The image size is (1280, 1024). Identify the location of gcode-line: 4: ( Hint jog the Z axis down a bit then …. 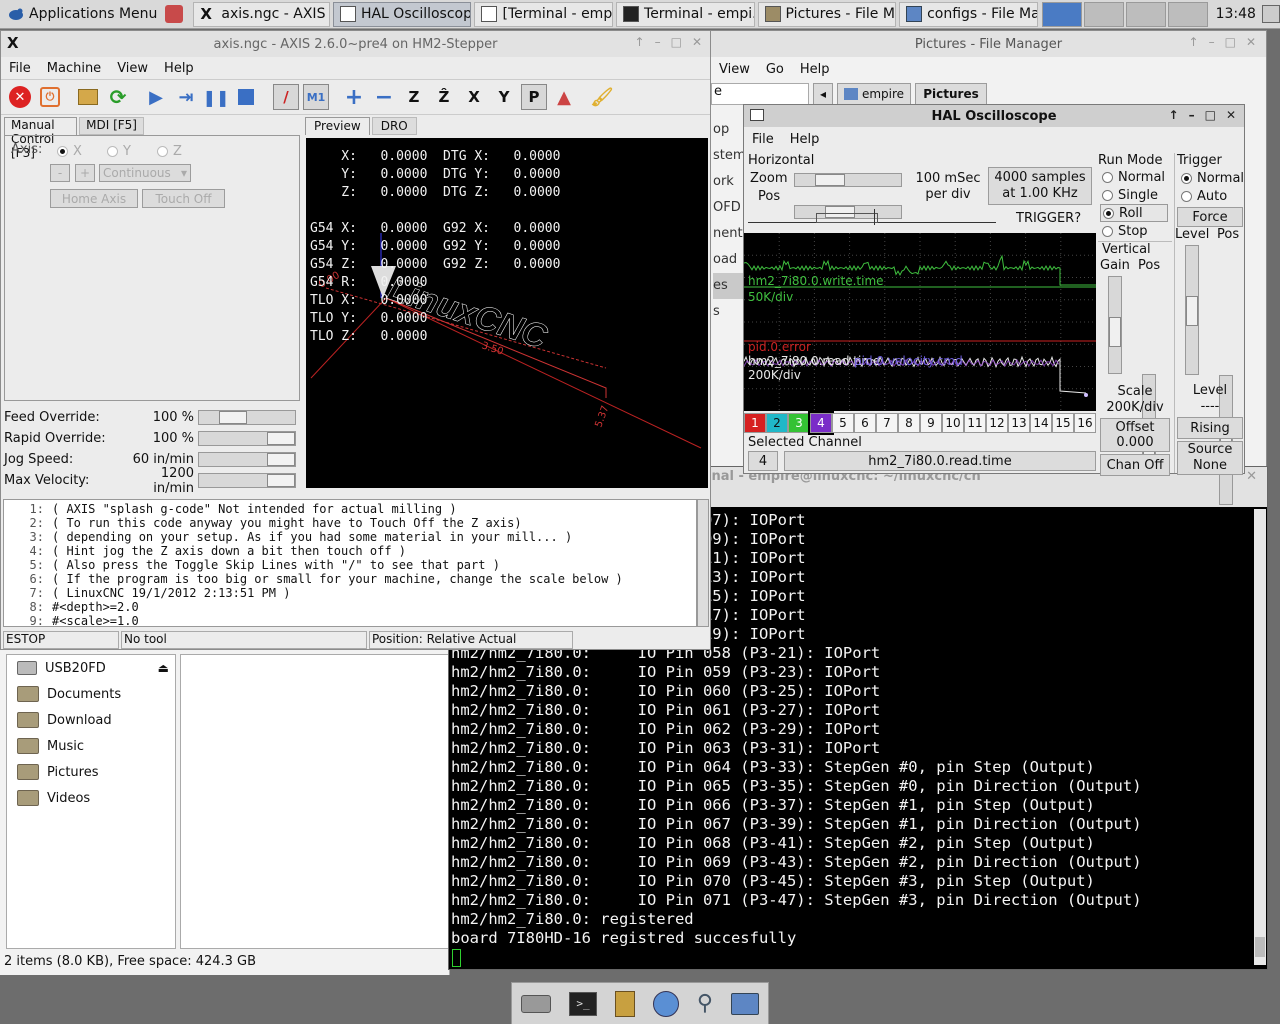
(350, 551).